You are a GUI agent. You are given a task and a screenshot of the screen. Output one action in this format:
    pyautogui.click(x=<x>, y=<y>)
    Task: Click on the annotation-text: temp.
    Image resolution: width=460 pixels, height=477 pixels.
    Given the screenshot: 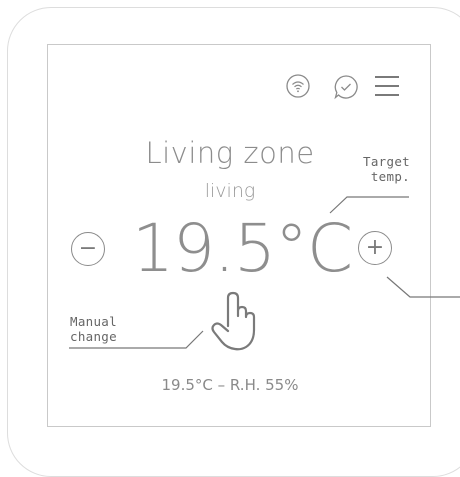 What is the action you would take?
    pyautogui.click(x=390, y=176)
    